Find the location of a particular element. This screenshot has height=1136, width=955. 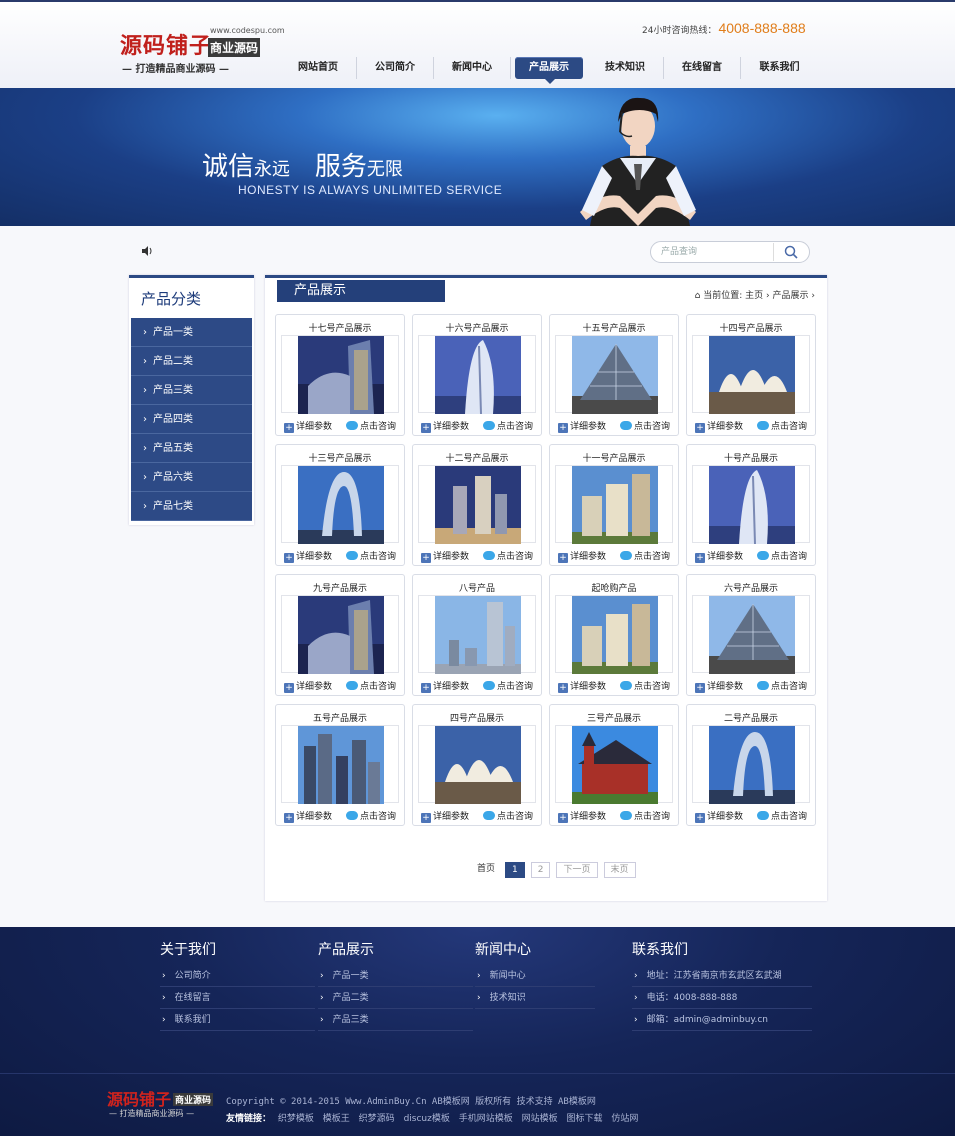

footer-email: › 邮箱：admin@adminbuy.cn is located at coordinates (722, 1020).